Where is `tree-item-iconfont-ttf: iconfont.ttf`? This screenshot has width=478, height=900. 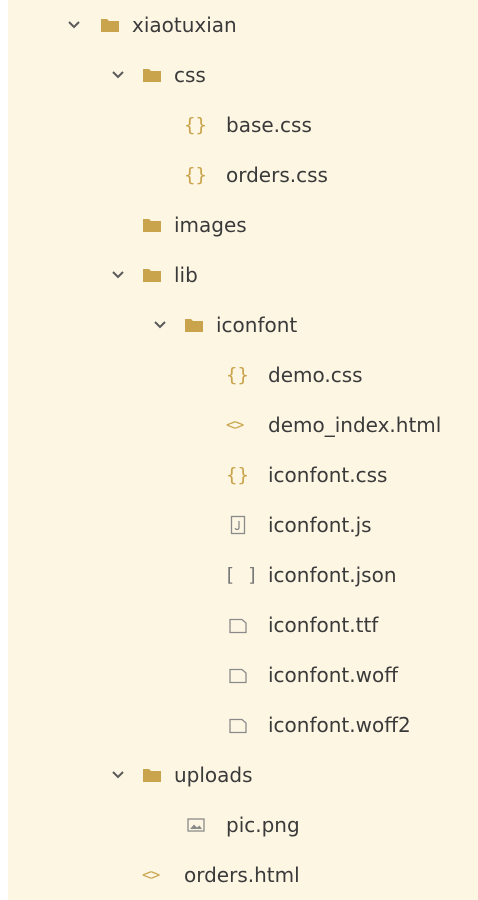 tree-item-iconfont-ttf: iconfont.ttf is located at coordinates (243, 625).